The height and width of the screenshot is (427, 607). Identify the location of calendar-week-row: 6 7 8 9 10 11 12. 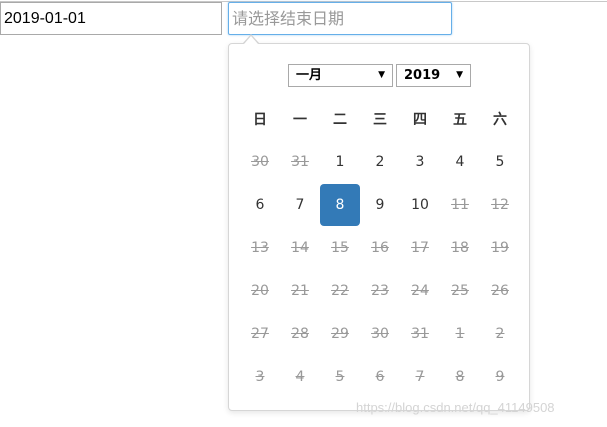
(380, 204).